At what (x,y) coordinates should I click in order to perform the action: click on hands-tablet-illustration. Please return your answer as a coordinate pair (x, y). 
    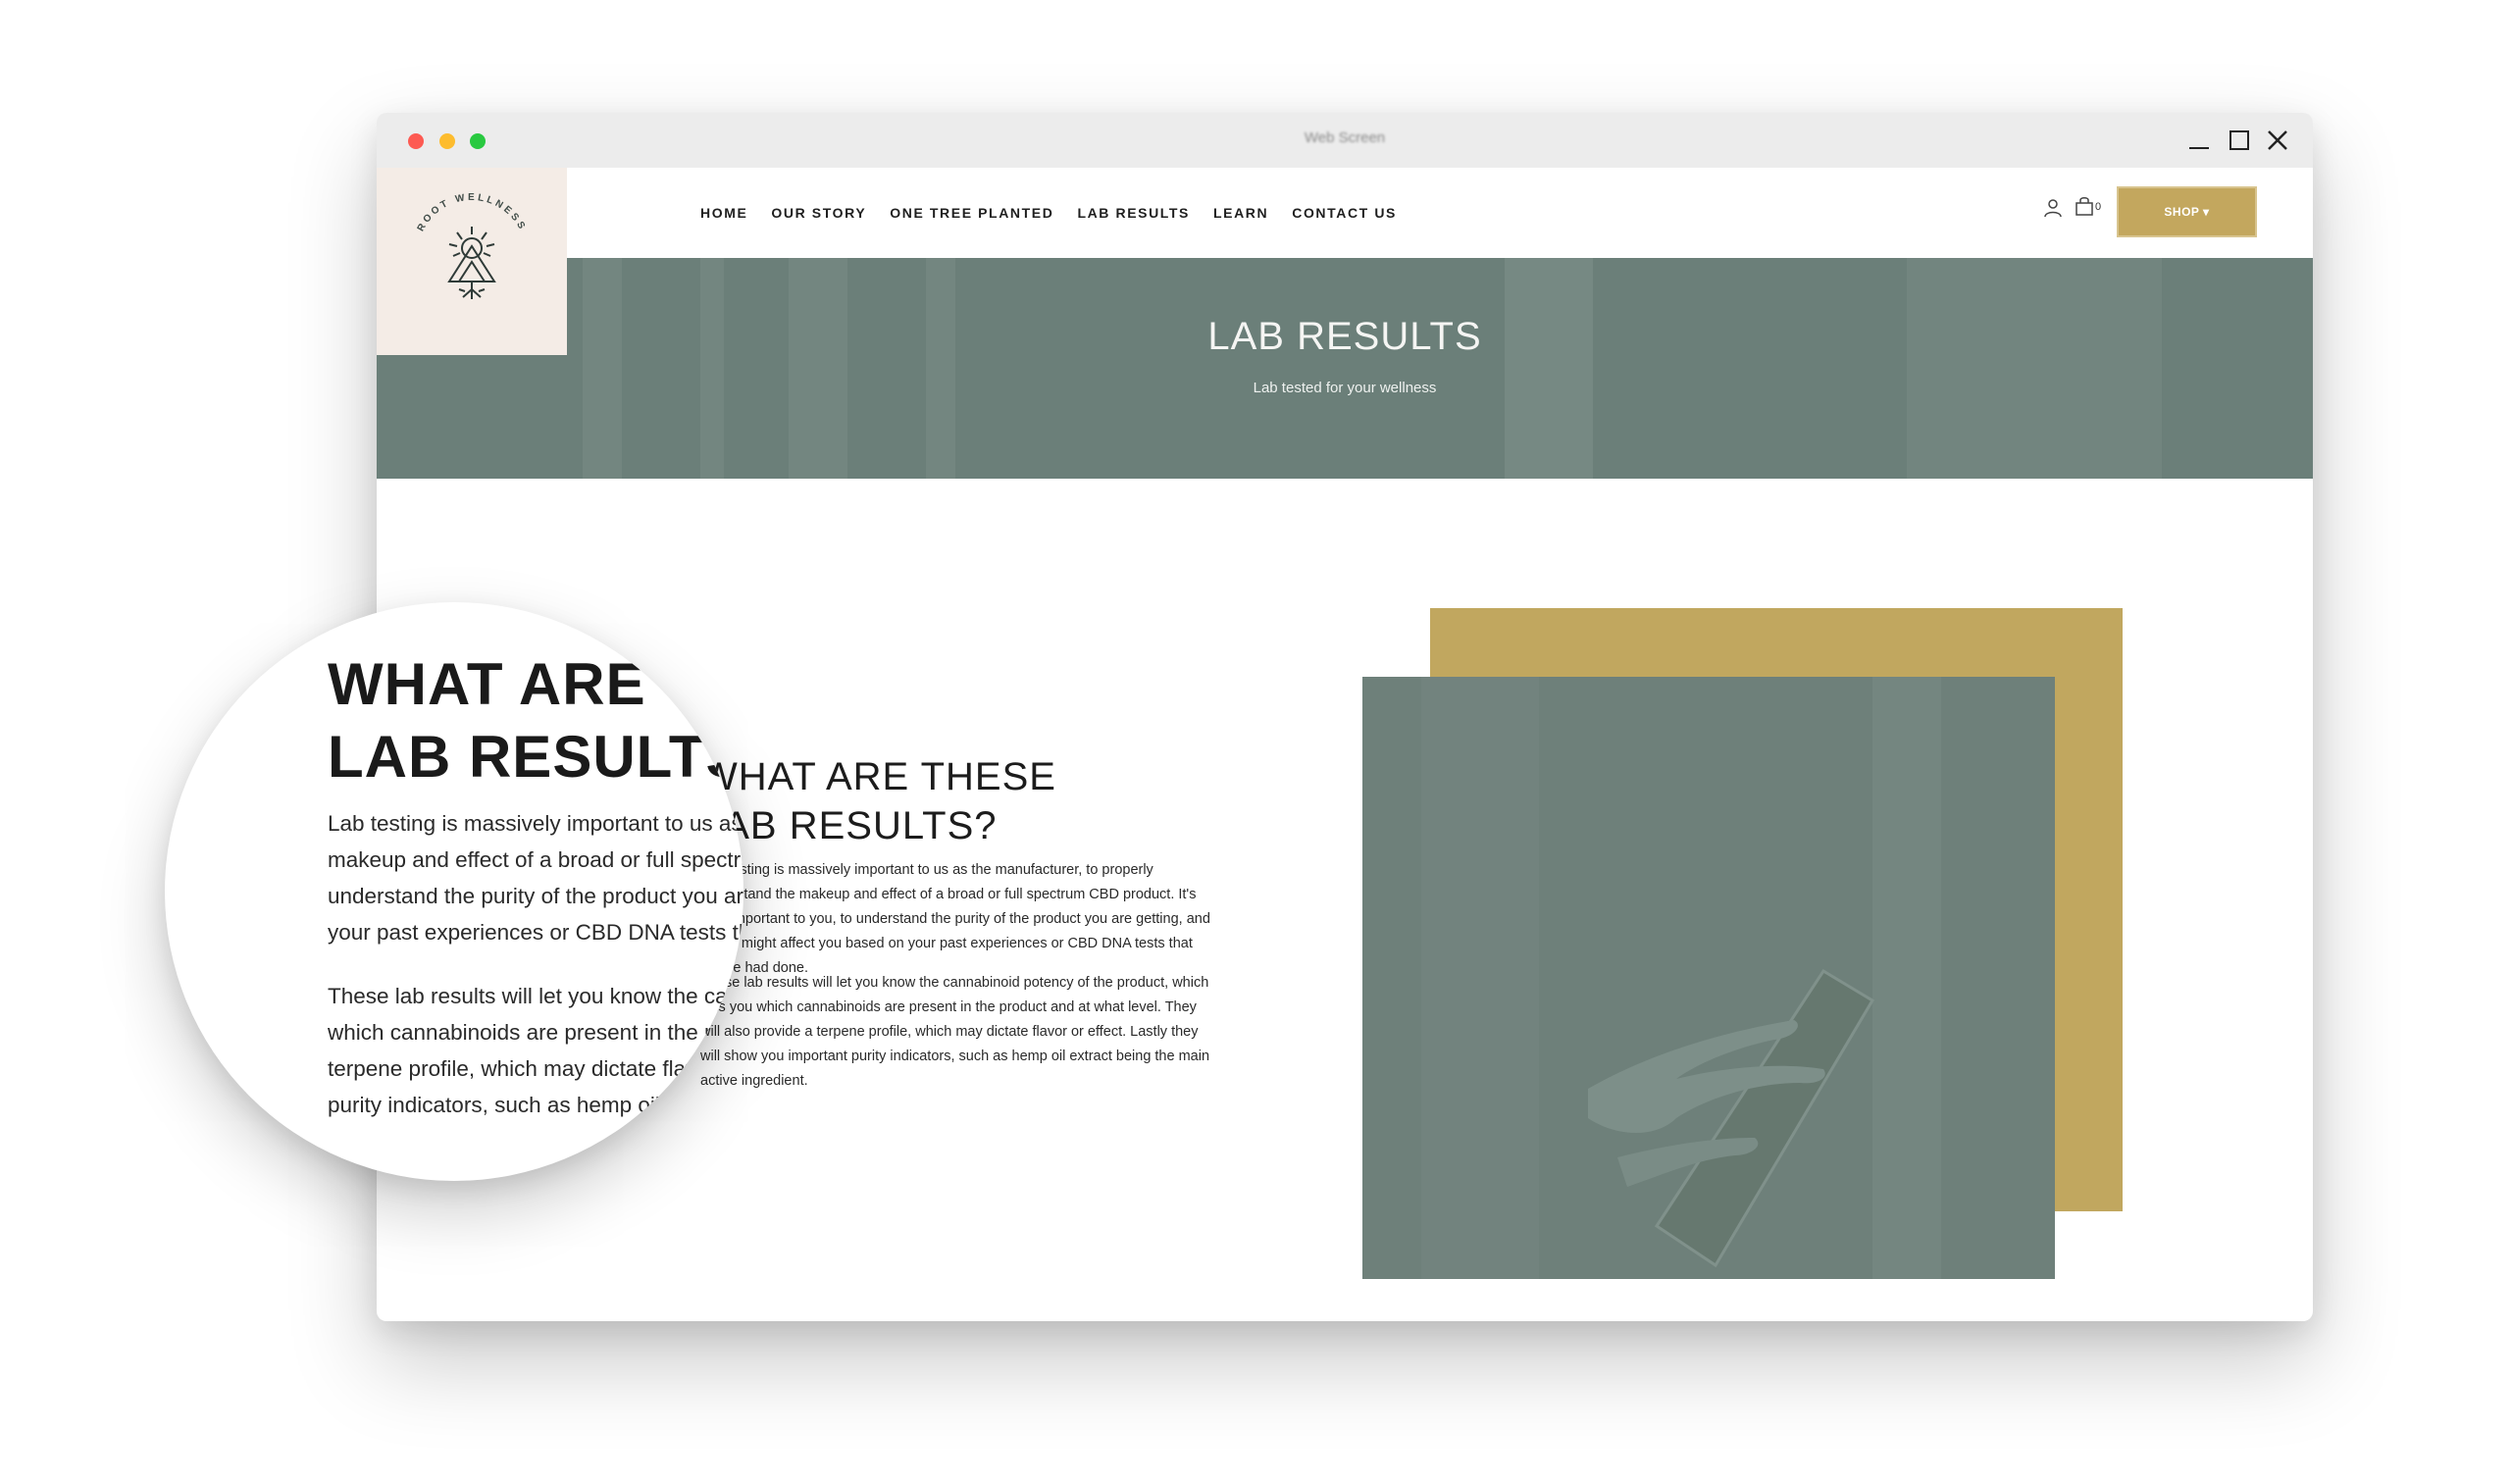
    Looking at the image, I should click on (1708, 978).